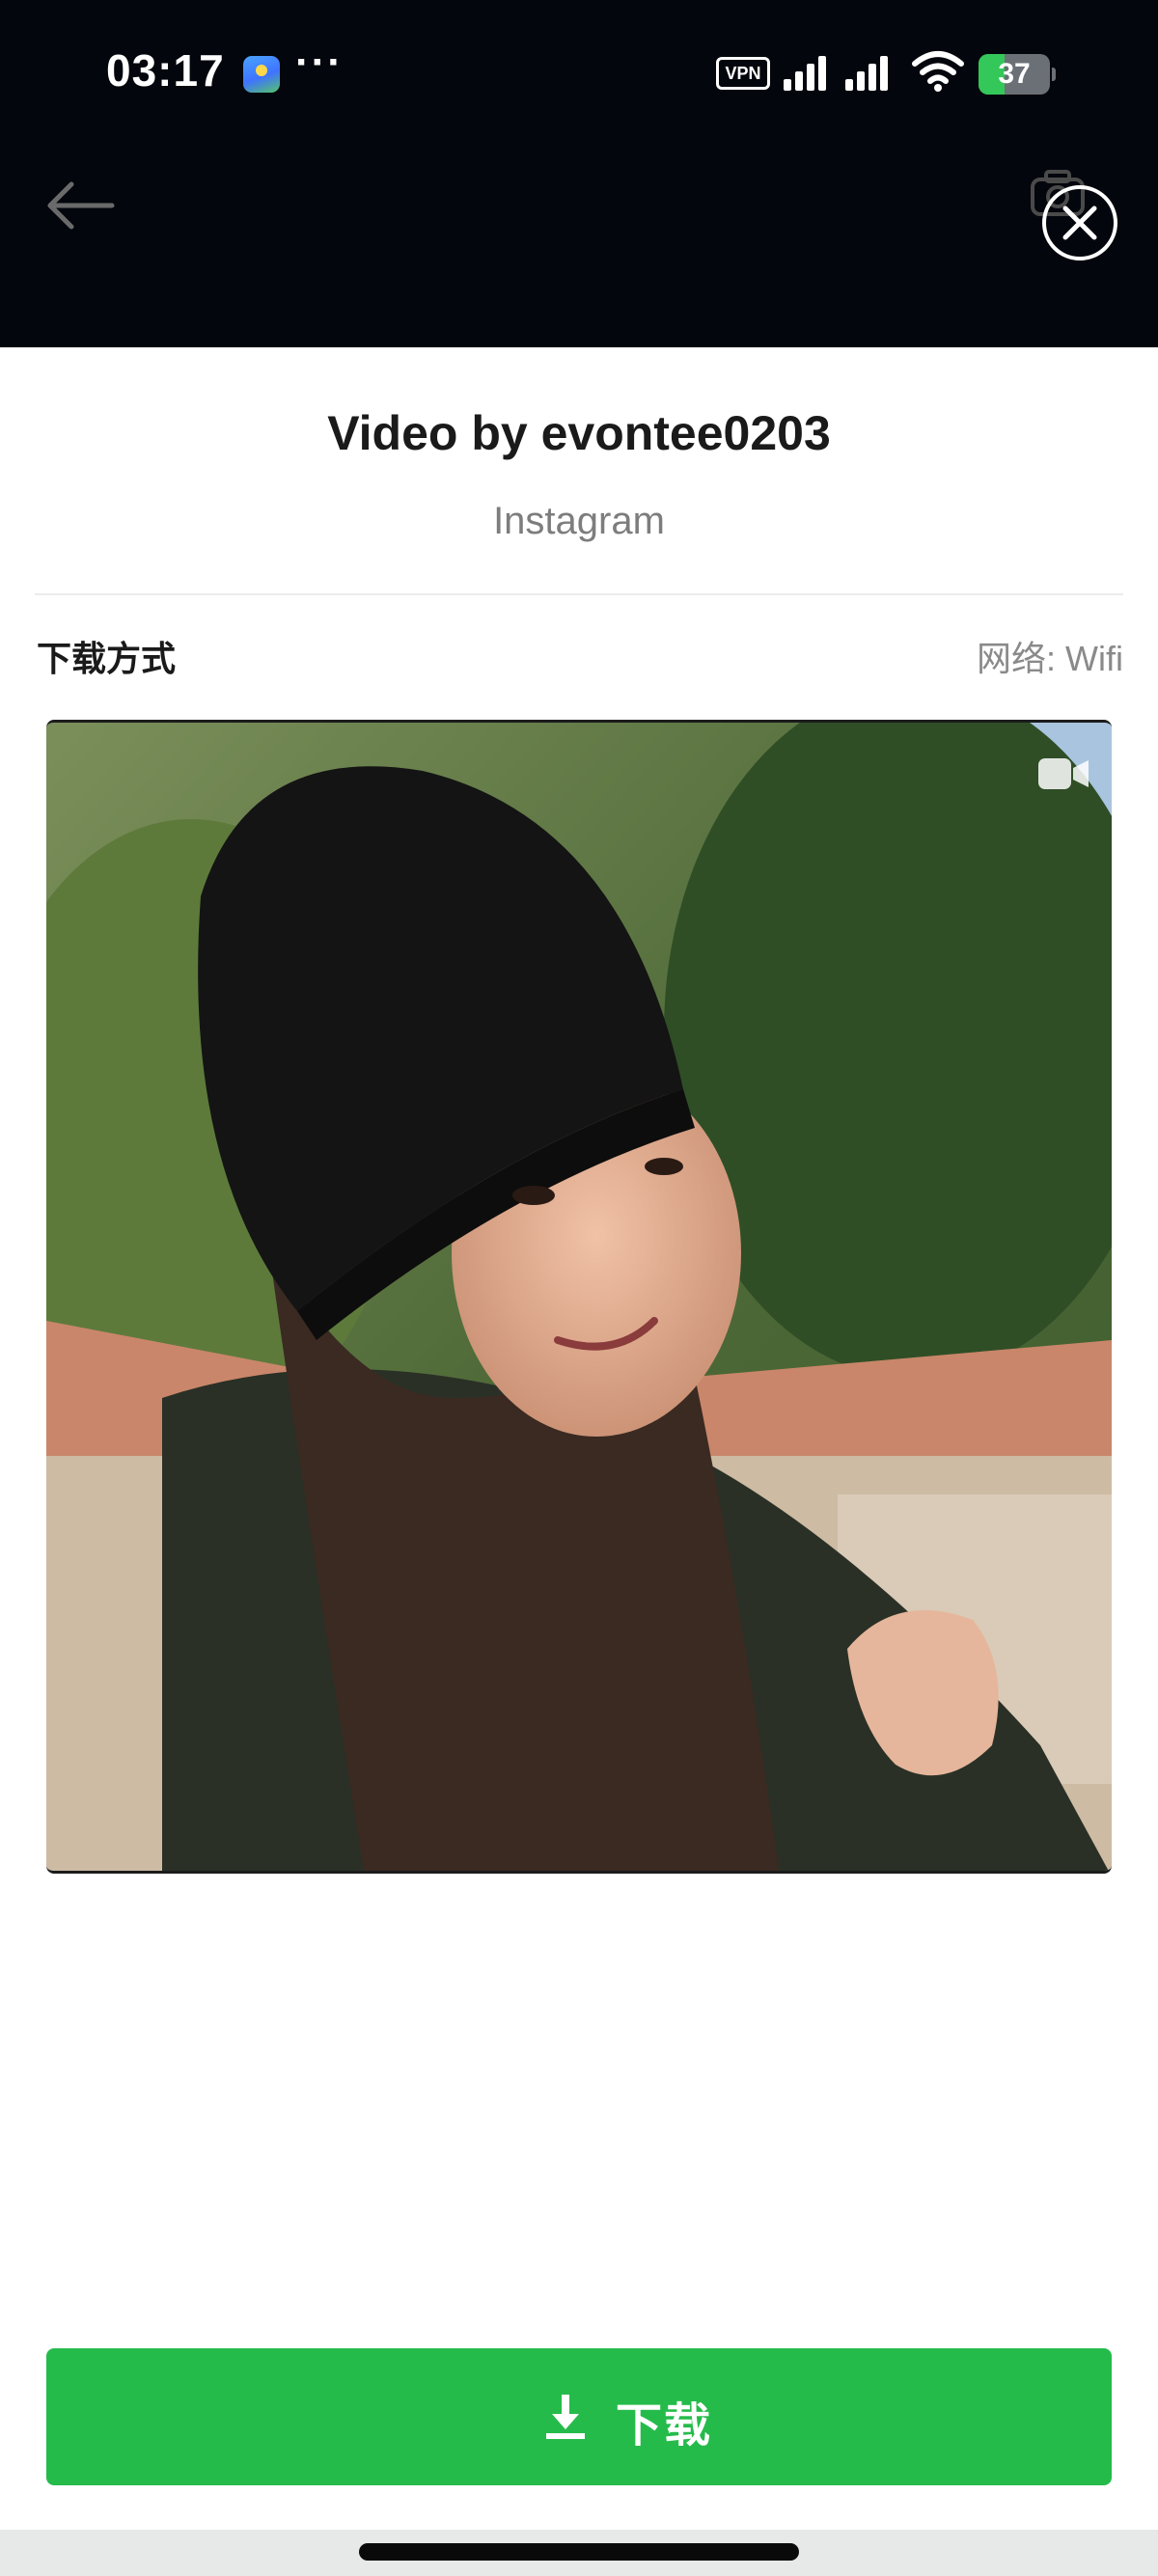  I want to click on battery-body: 37, so click(1014, 75).